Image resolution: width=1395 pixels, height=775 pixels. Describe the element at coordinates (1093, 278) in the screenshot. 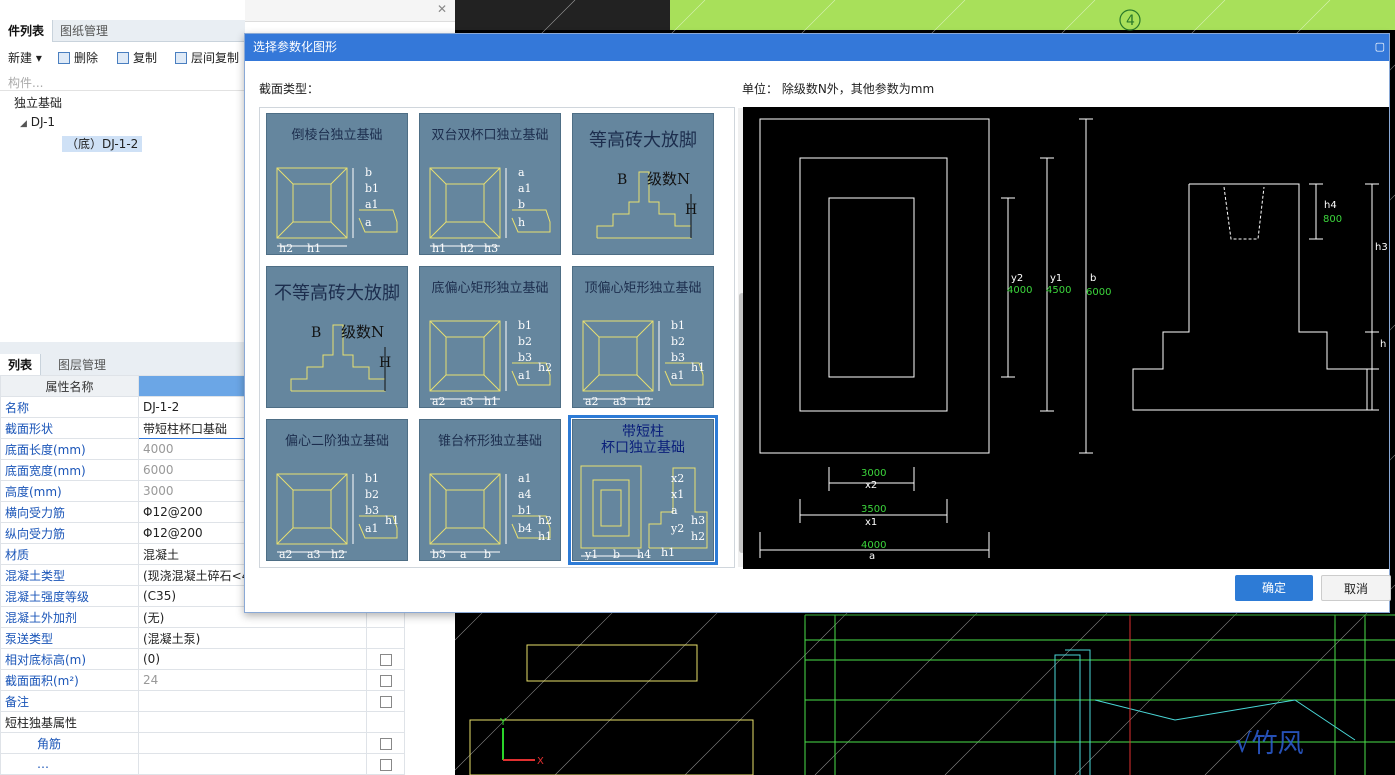

I see `dim-name-b: b` at that location.